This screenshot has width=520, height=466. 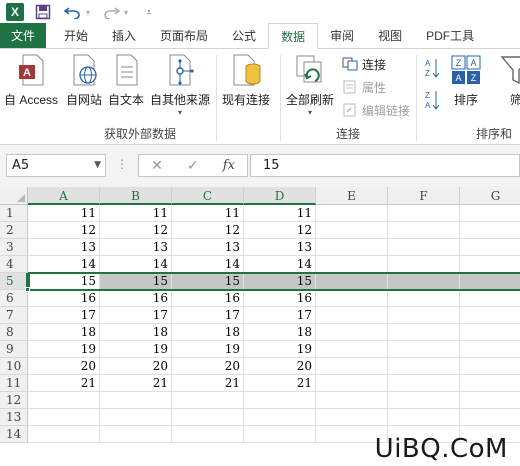 I want to click on cell-b2: 12, so click(x=136, y=230).